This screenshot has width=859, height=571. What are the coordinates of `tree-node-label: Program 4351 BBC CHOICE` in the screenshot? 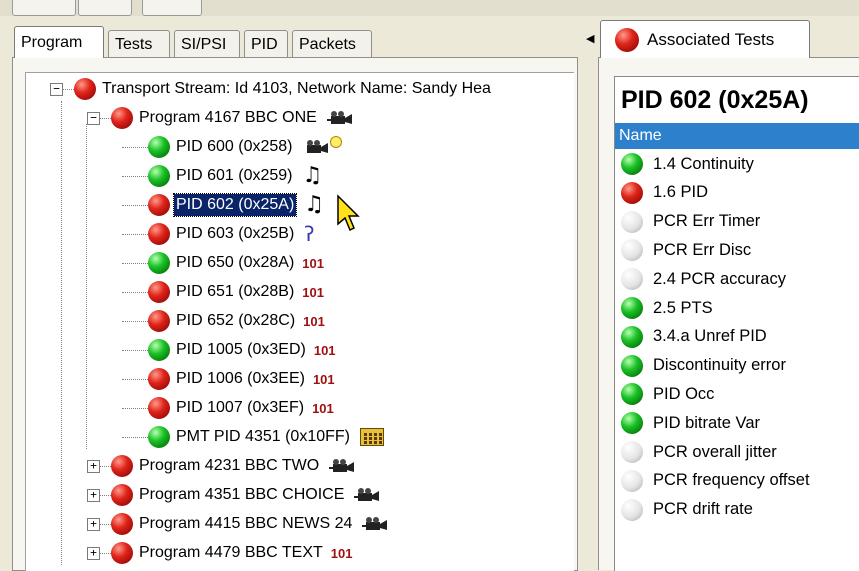 It's located at (242, 494).